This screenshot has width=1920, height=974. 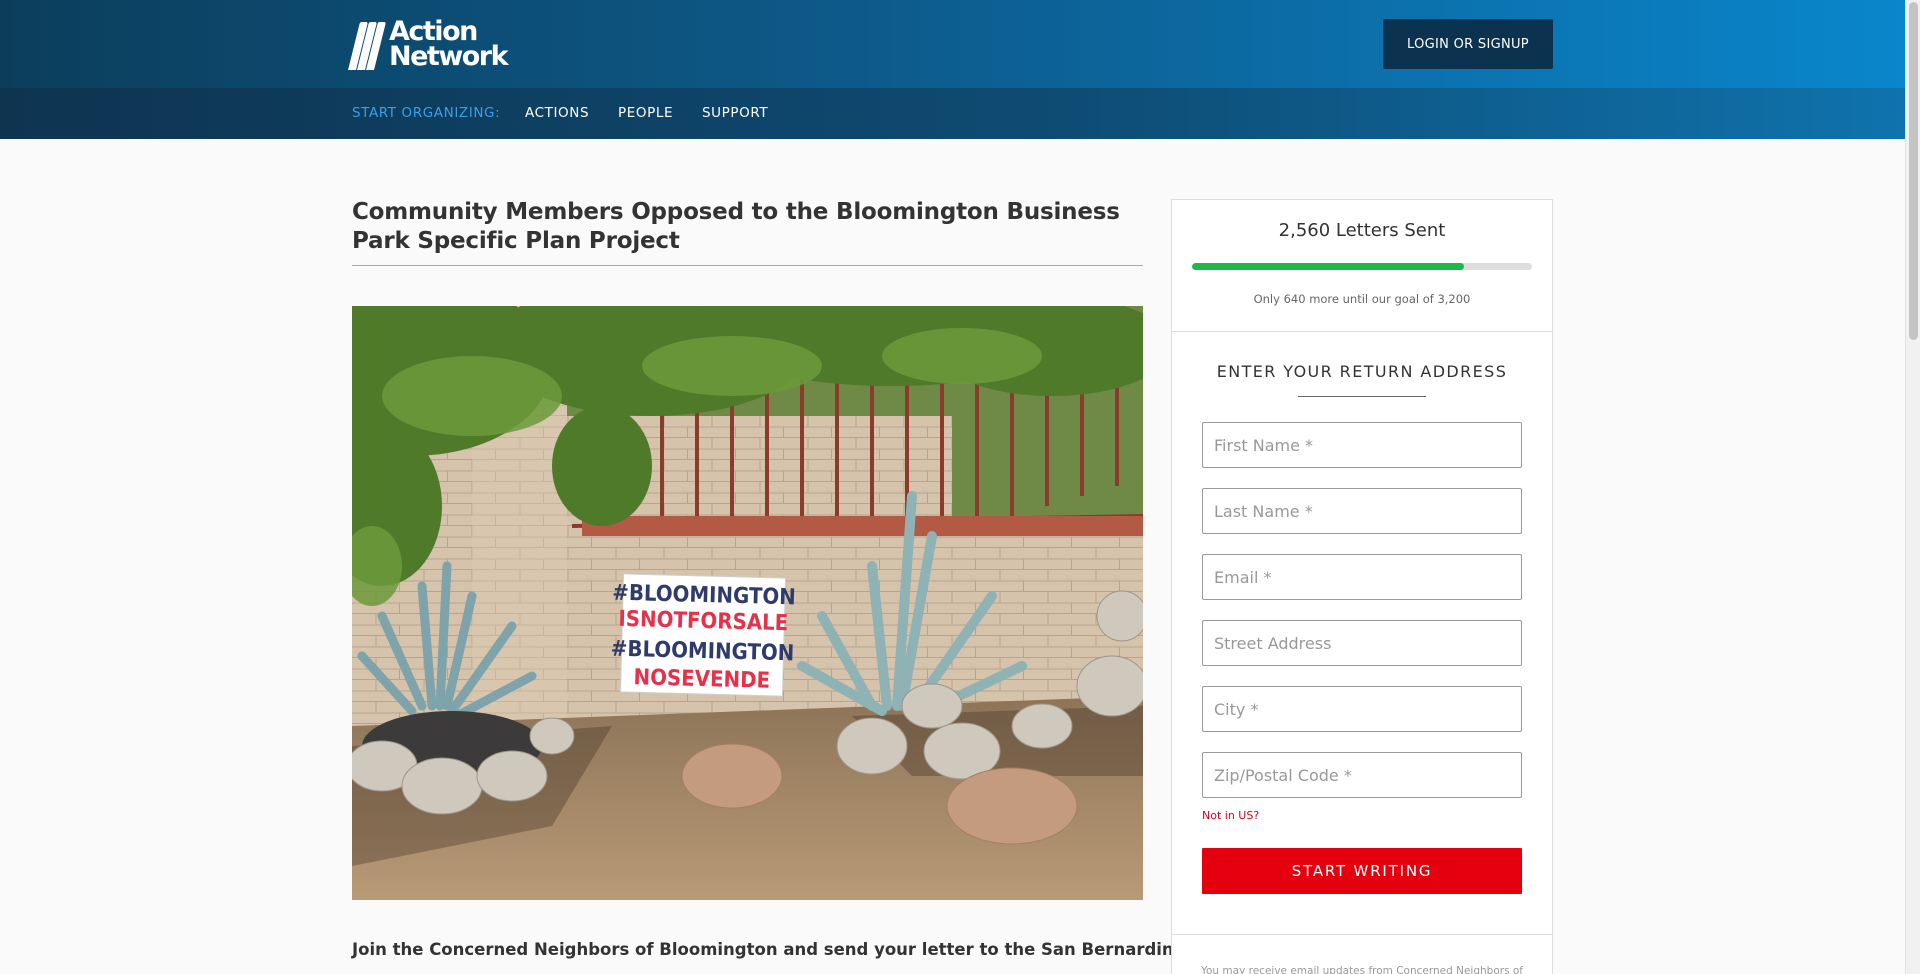 What do you see at coordinates (1362, 445) in the screenshot?
I see `first-name-field` at bounding box center [1362, 445].